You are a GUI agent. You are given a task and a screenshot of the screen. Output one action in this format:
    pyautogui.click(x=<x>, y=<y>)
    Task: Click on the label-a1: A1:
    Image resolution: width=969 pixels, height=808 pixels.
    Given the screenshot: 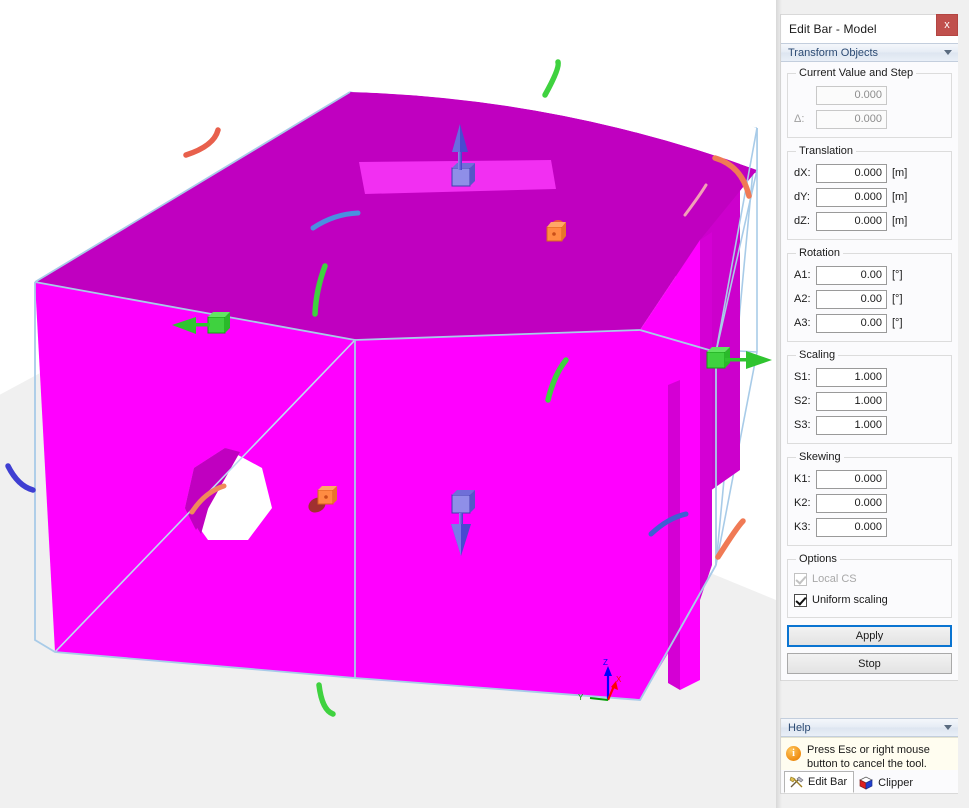 What is the action you would take?
    pyautogui.click(x=802, y=275)
    